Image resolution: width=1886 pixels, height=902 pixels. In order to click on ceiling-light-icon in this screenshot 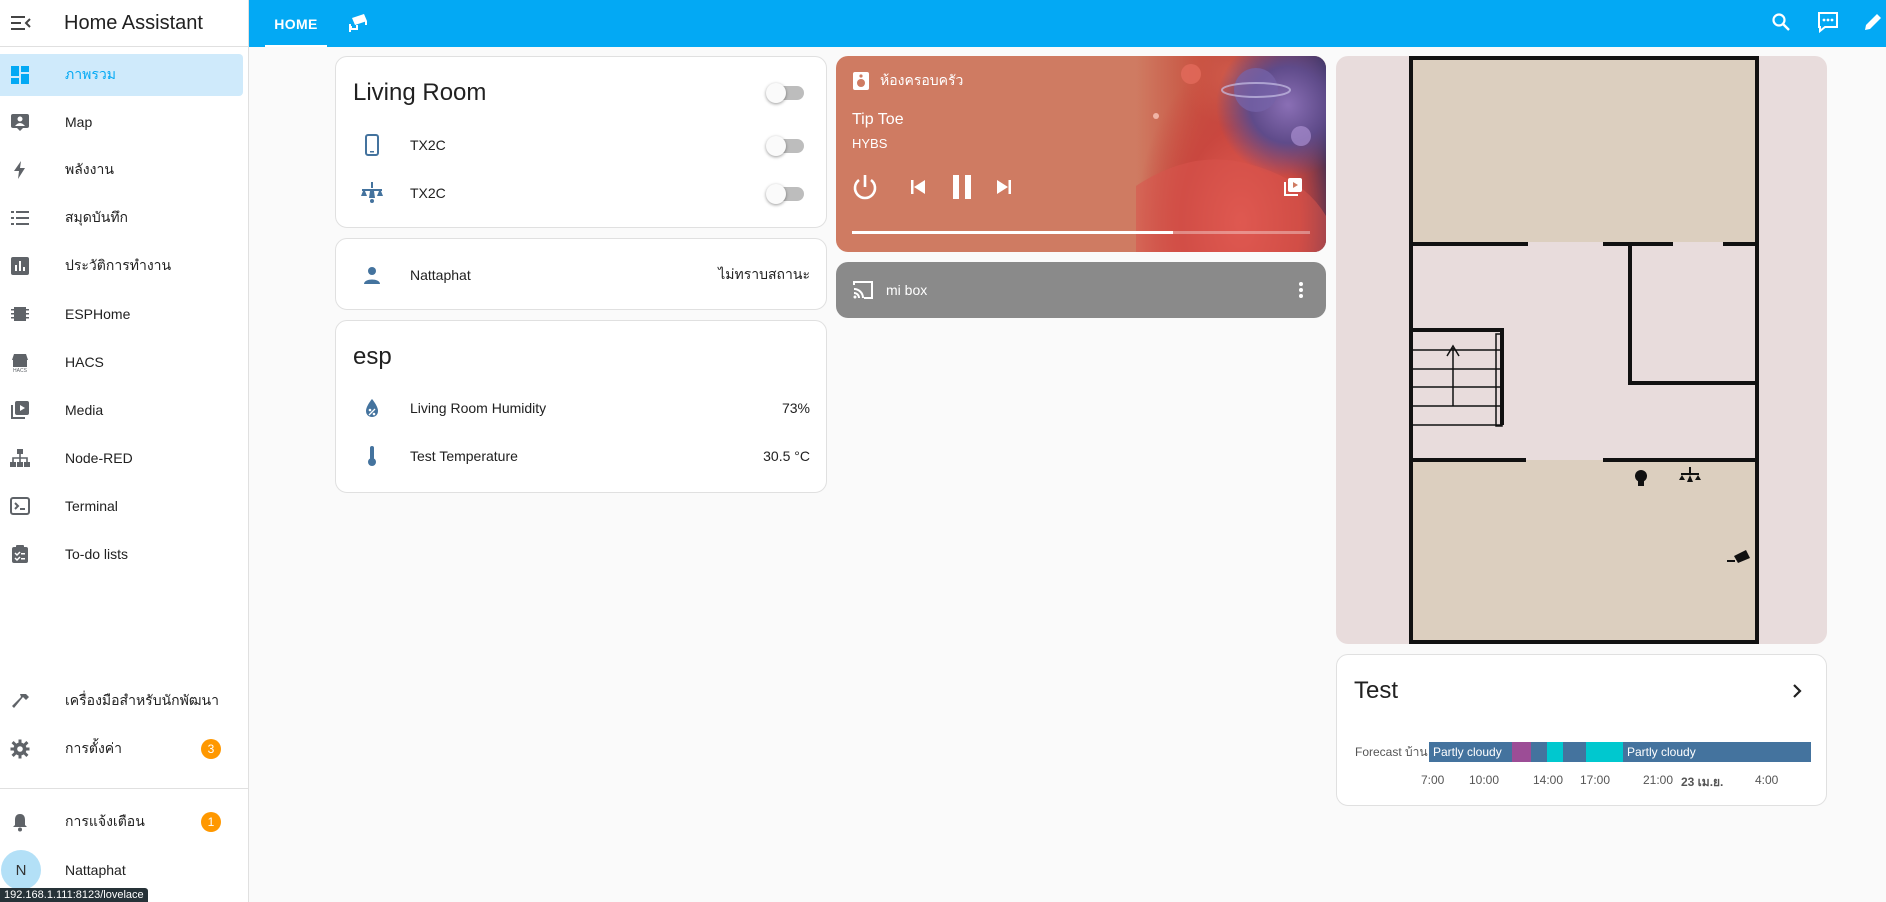, I will do `click(372, 193)`.